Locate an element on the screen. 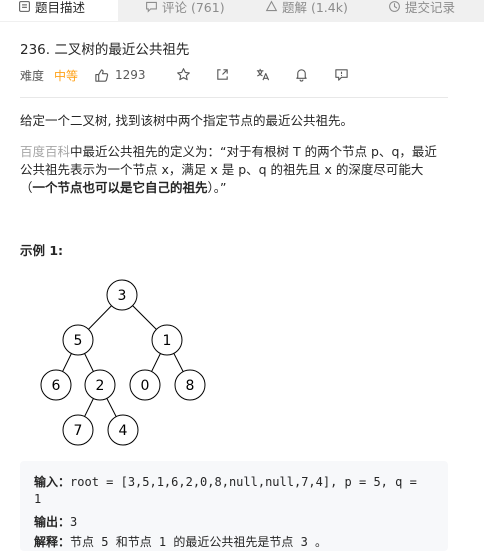 Image resolution: width=484 pixels, height=551 pixels. example-input-line-cont: 1 is located at coordinates (38, 499).